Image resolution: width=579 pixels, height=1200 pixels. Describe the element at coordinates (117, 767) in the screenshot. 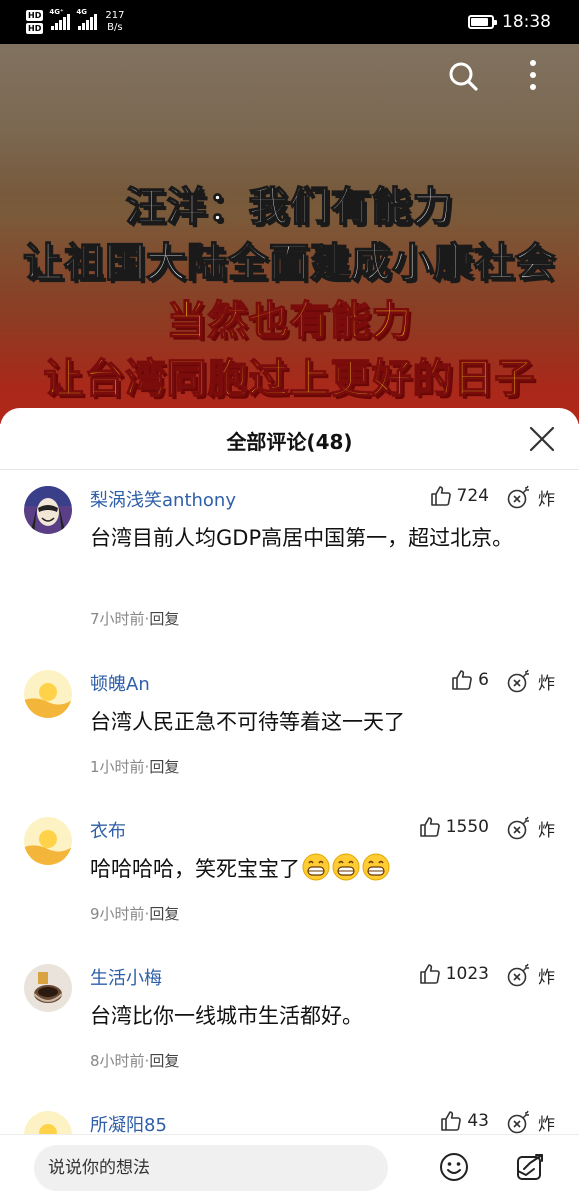

I see `comment-time: 1小时前` at that location.